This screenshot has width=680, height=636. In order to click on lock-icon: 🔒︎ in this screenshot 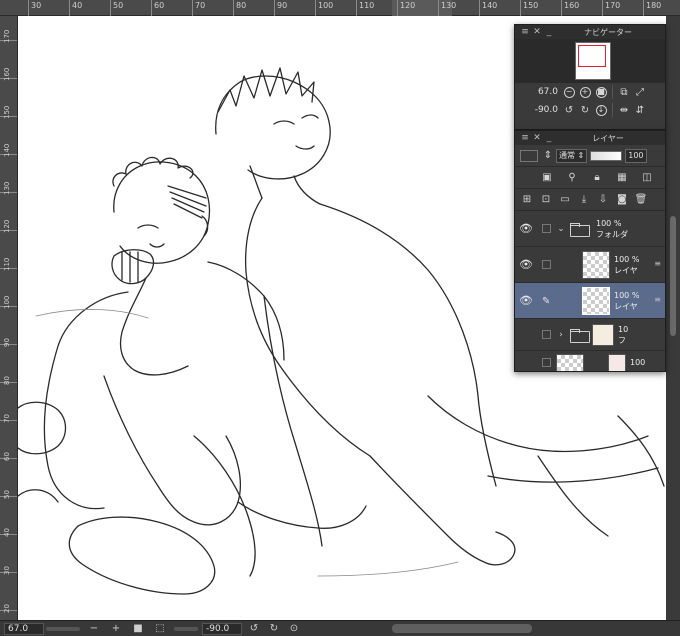, I will do `click(597, 178)`.